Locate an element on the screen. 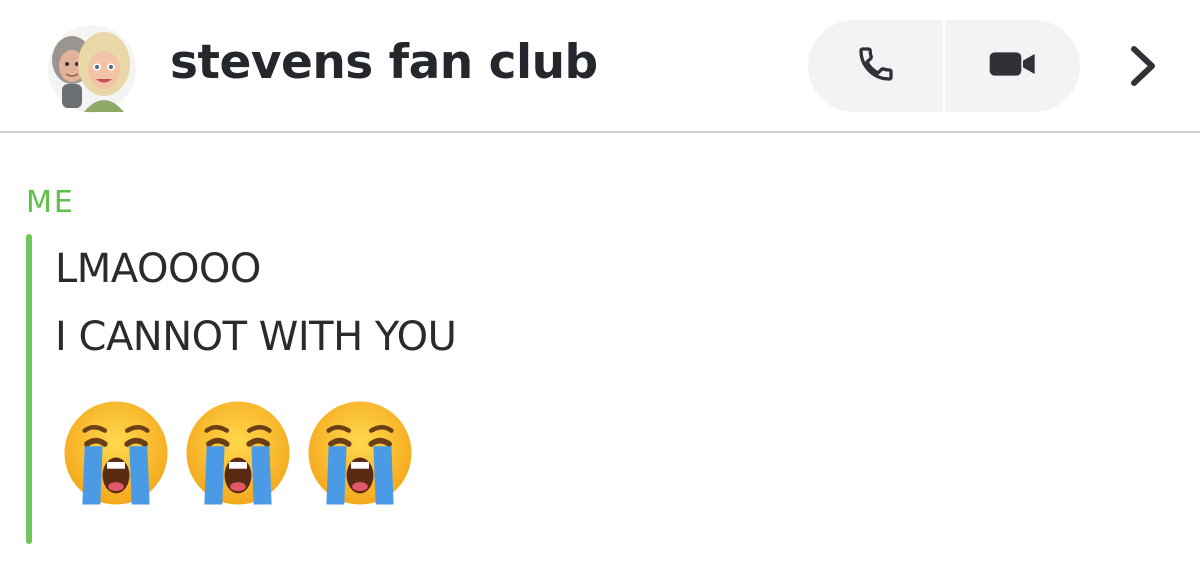 The height and width of the screenshot is (578, 1200). phone-icon is located at coordinates (876, 66).